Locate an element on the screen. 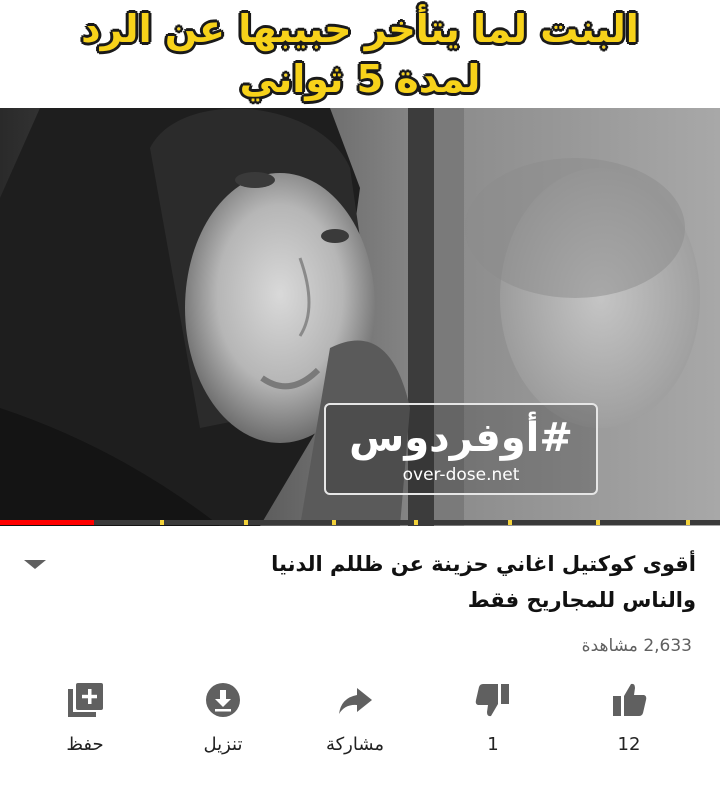  download-label: تنزيل is located at coordinates (223, 744).